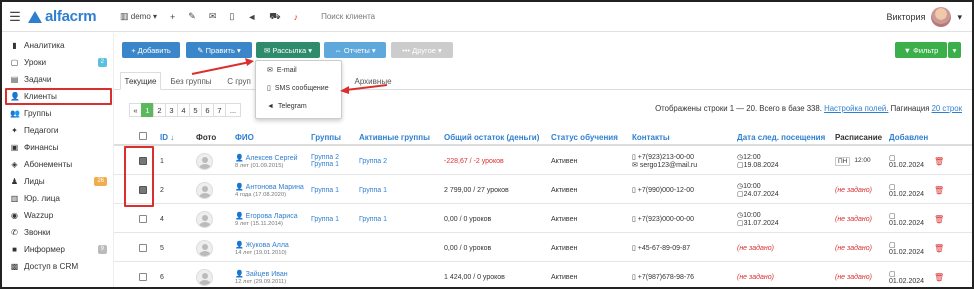 The height and width of the screenshot is (289, 974). I want to click on annotation-arrows, so click(289, 76).